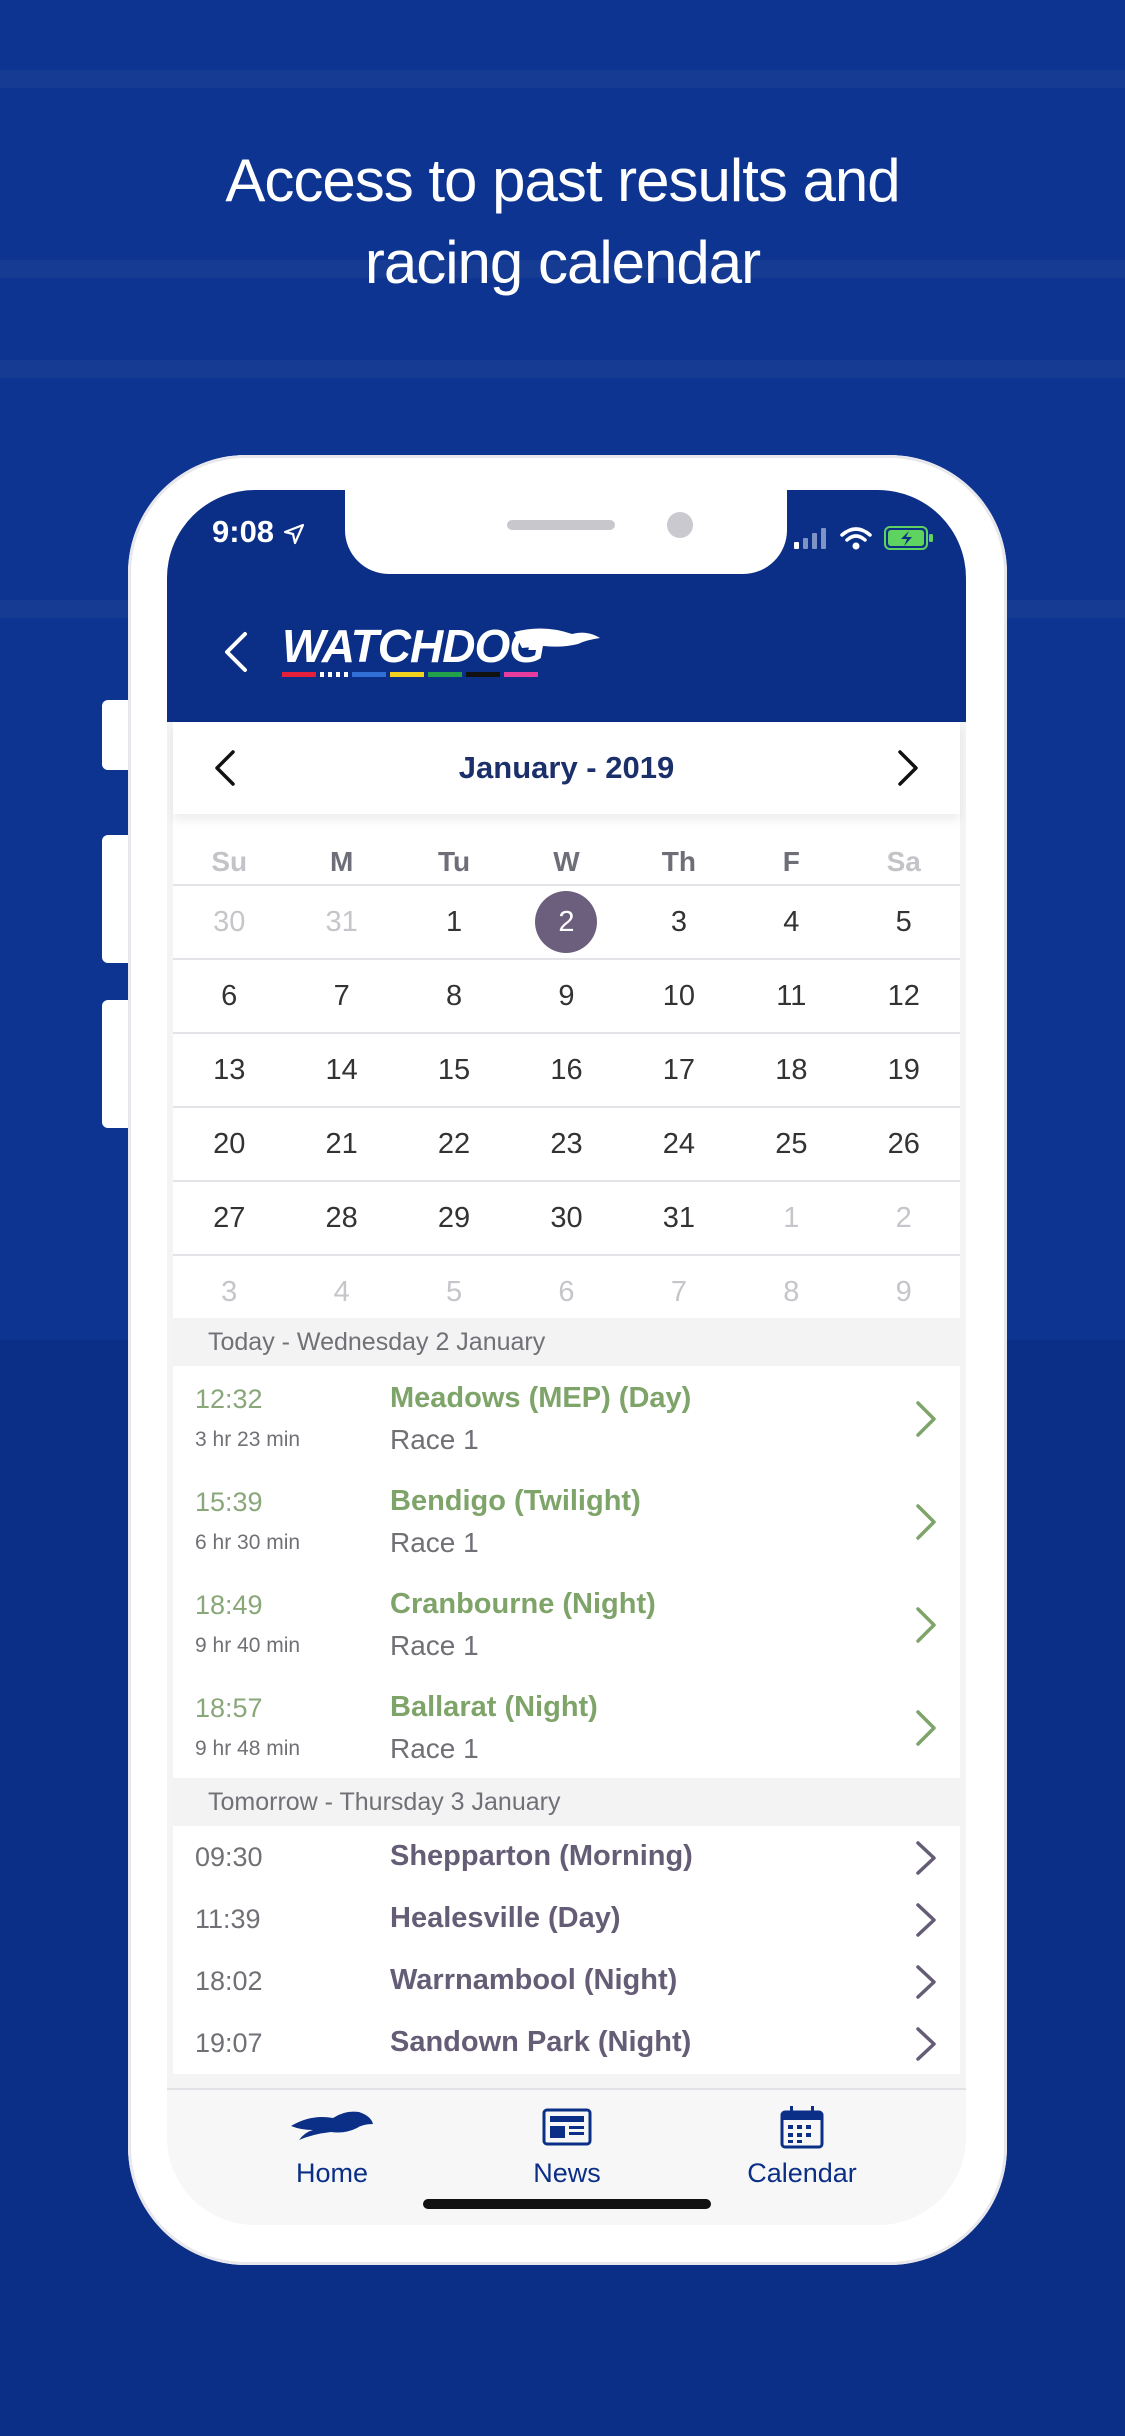  What do you see at coordinates (341, 1070) in the screenshot?
I see `calendar-day: 14` at bounding box center [341, 1070].